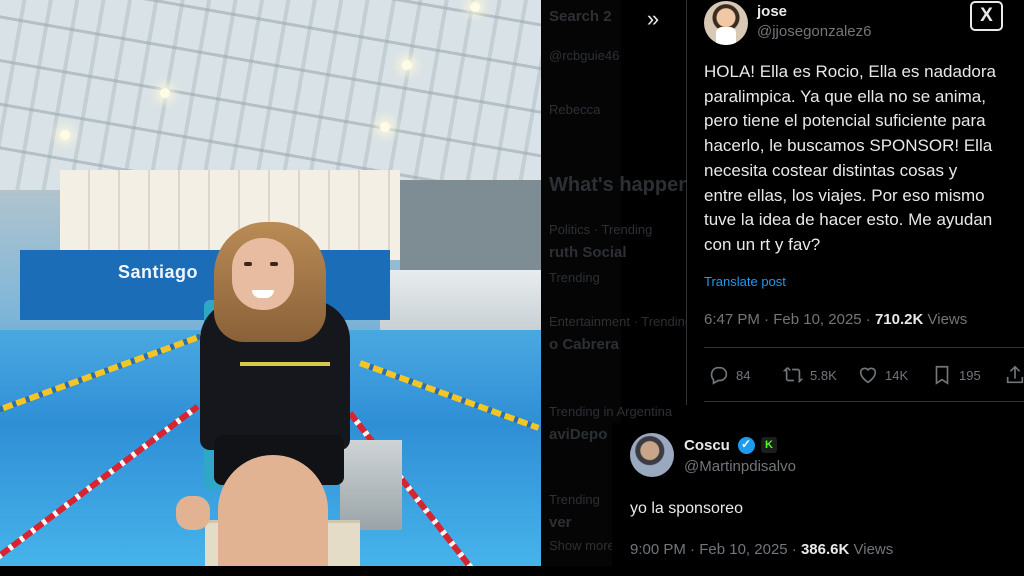 Image resolution: width=1024 pixels, height=576 pixels. Describe the element at coordinates (793, 375) in the screenshot. I see `repost-icon` at that location.